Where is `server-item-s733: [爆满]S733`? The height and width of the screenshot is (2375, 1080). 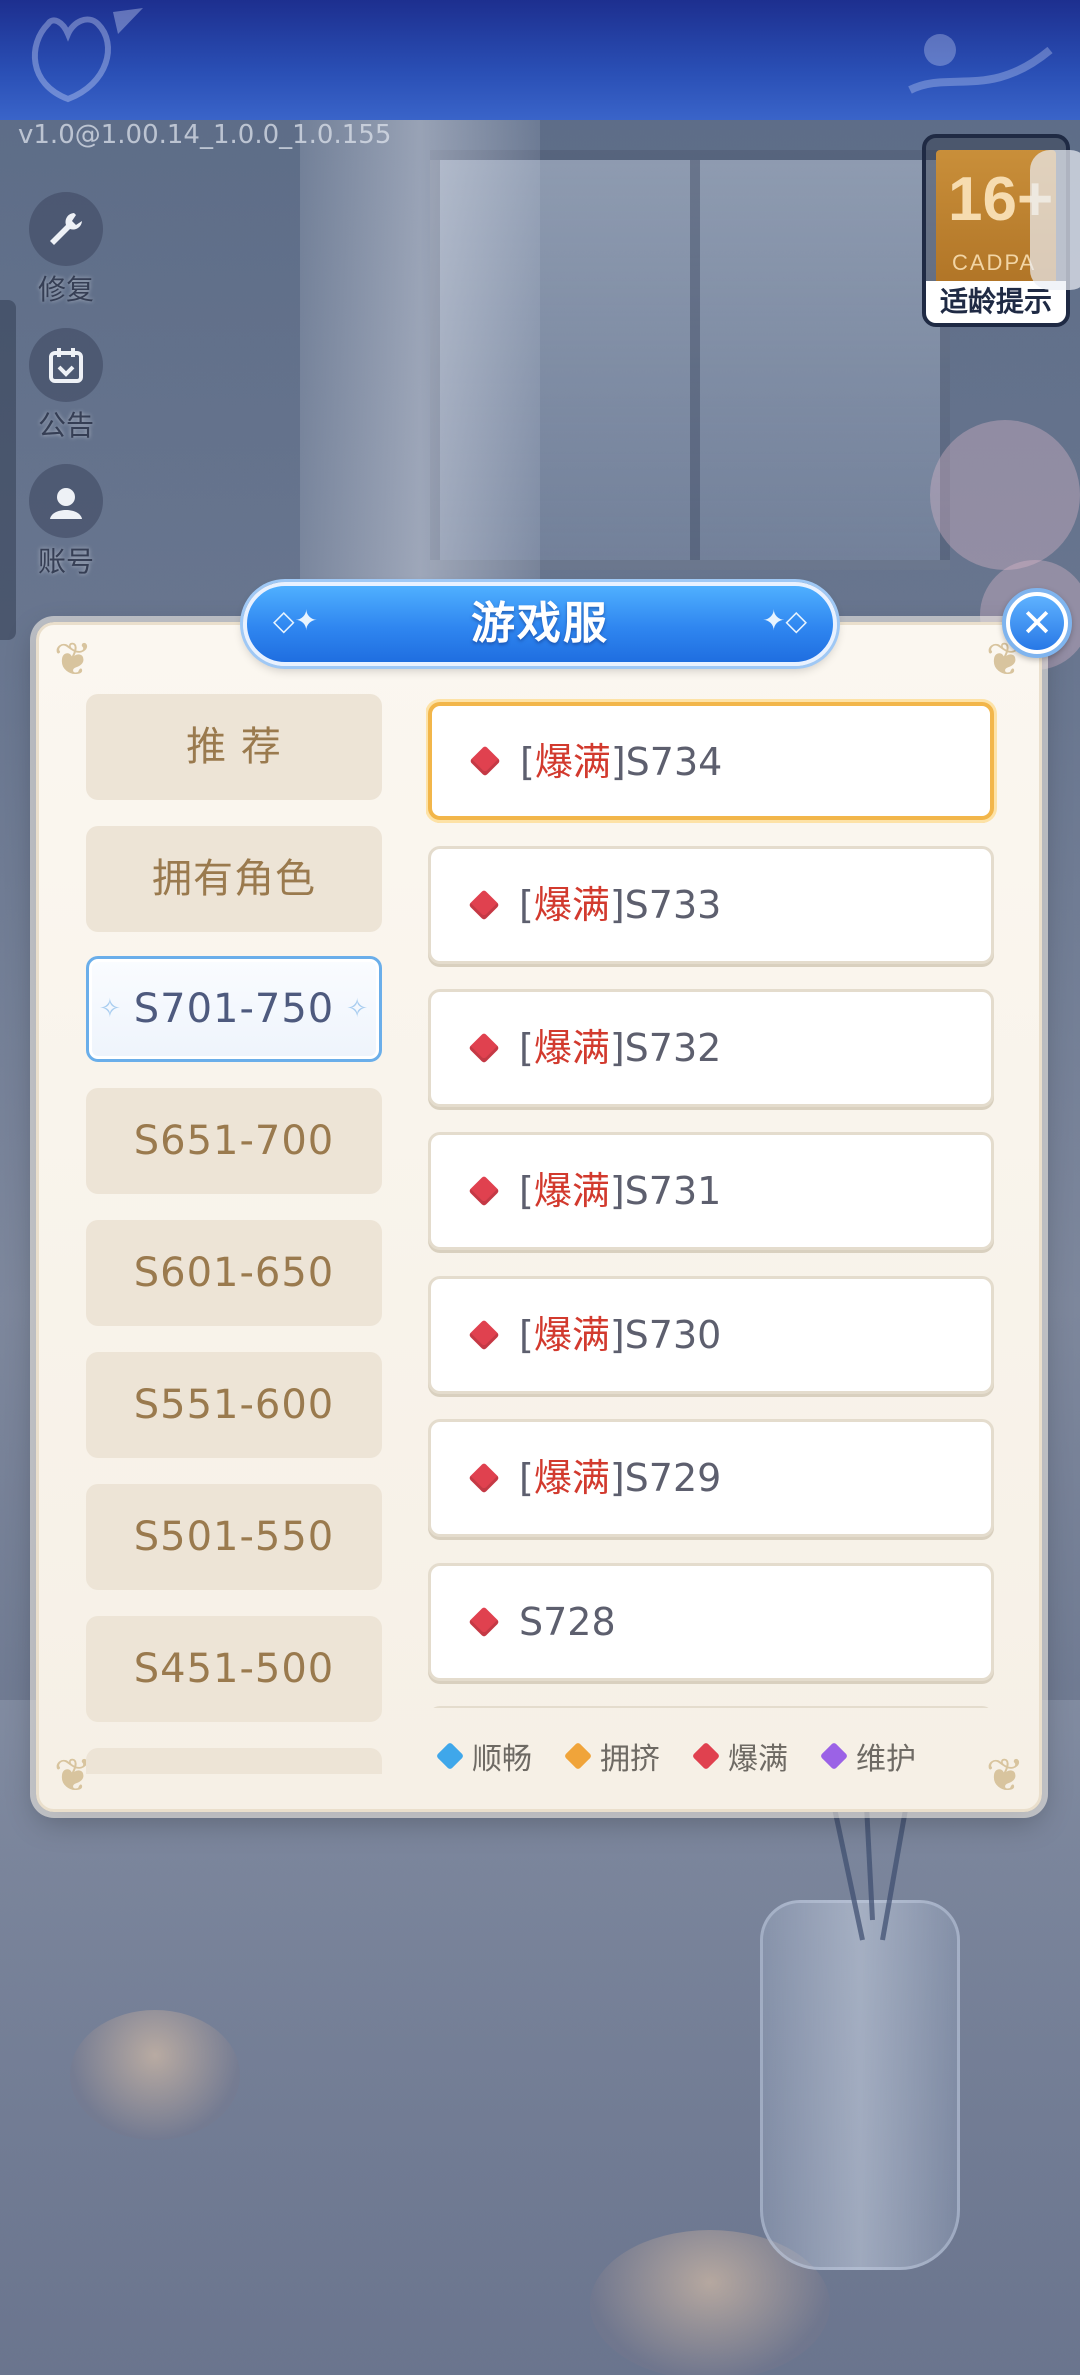
server-item-s733: [爆满]S733 is located at coordinates (711, 905).